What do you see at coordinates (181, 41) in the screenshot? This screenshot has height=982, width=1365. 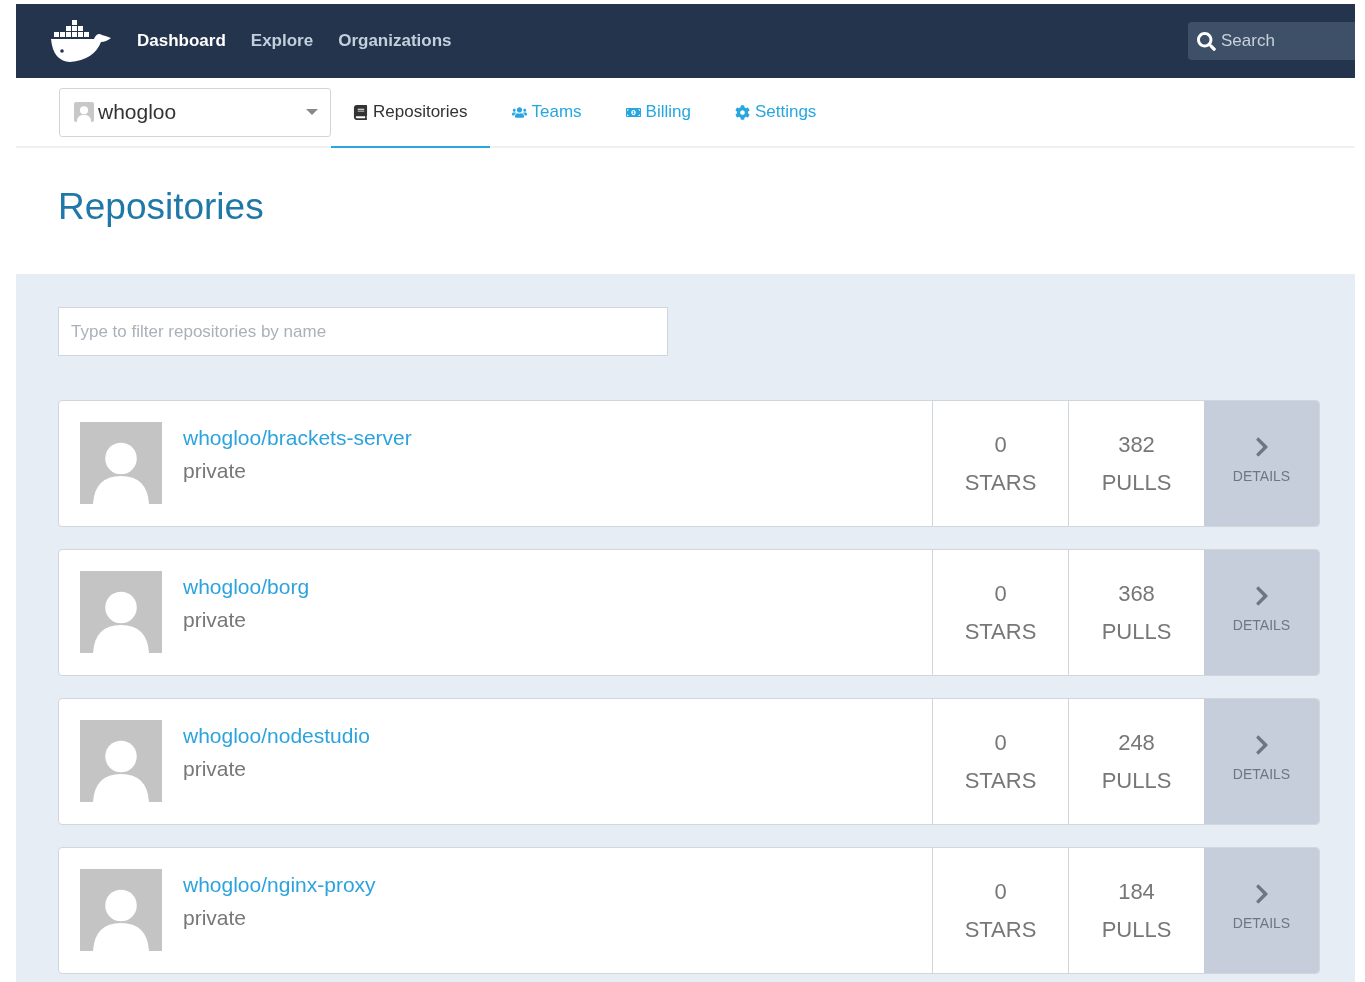 I see `nav-link: Dashboard` at bounding box center [181, 41].